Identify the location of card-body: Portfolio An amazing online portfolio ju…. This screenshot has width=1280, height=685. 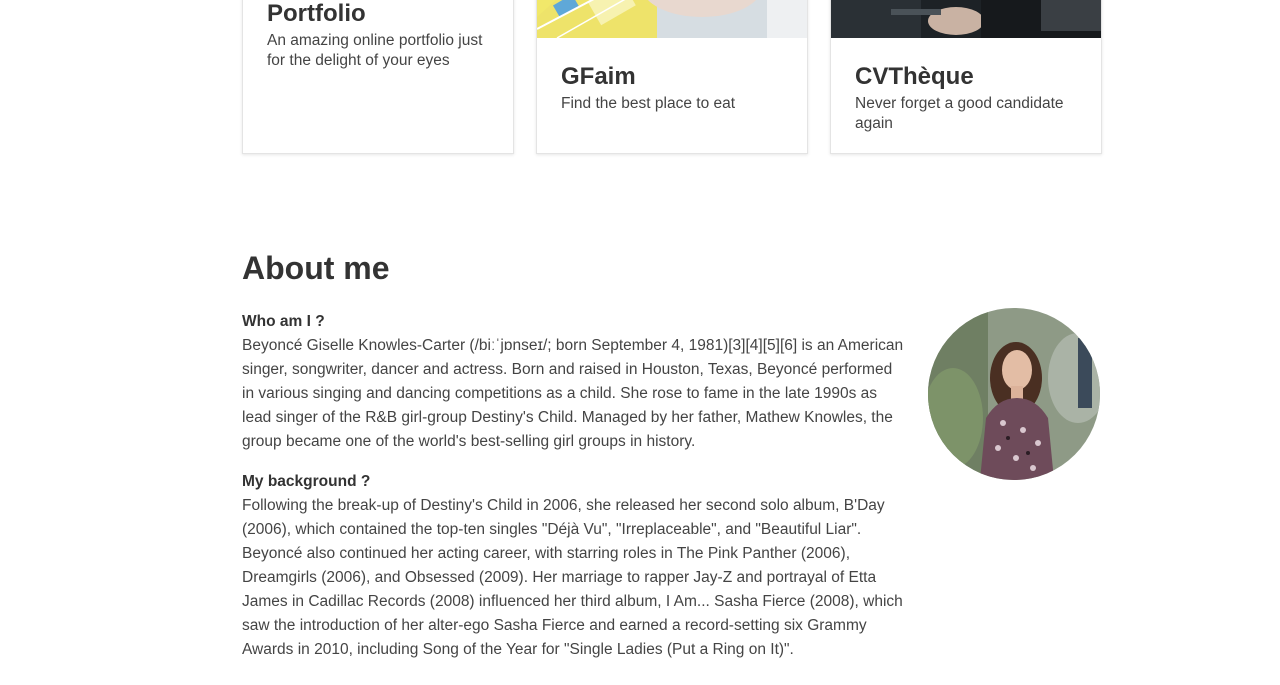
(380, 35).